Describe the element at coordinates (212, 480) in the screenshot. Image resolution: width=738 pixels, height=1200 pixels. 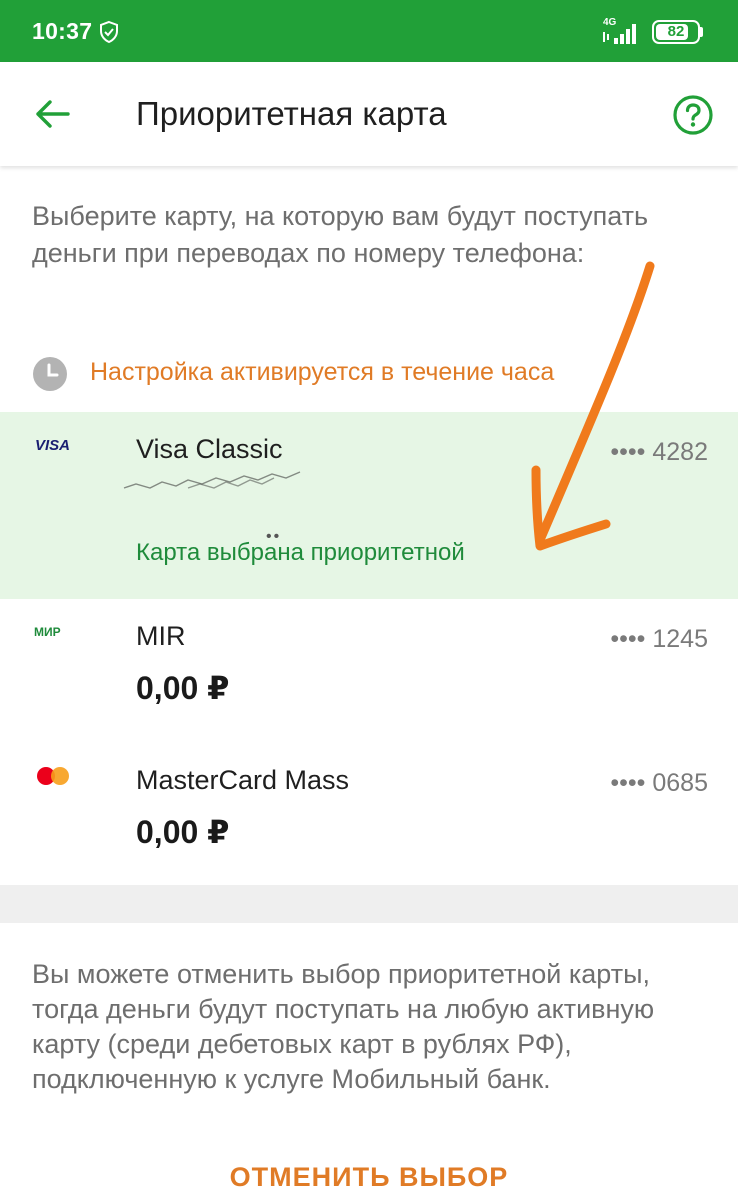
I see `loading-overlay-icon` at that location.